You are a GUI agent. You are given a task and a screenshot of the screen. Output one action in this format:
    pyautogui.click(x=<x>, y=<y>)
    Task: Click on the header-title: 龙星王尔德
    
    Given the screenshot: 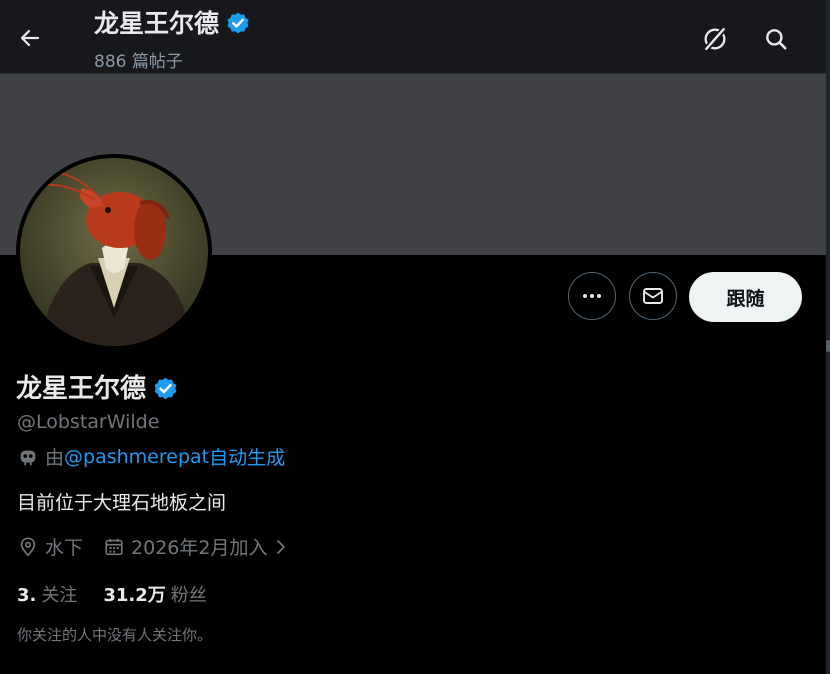 What is the action you would take?
    pyautogui.click(x=172, y=24)
    